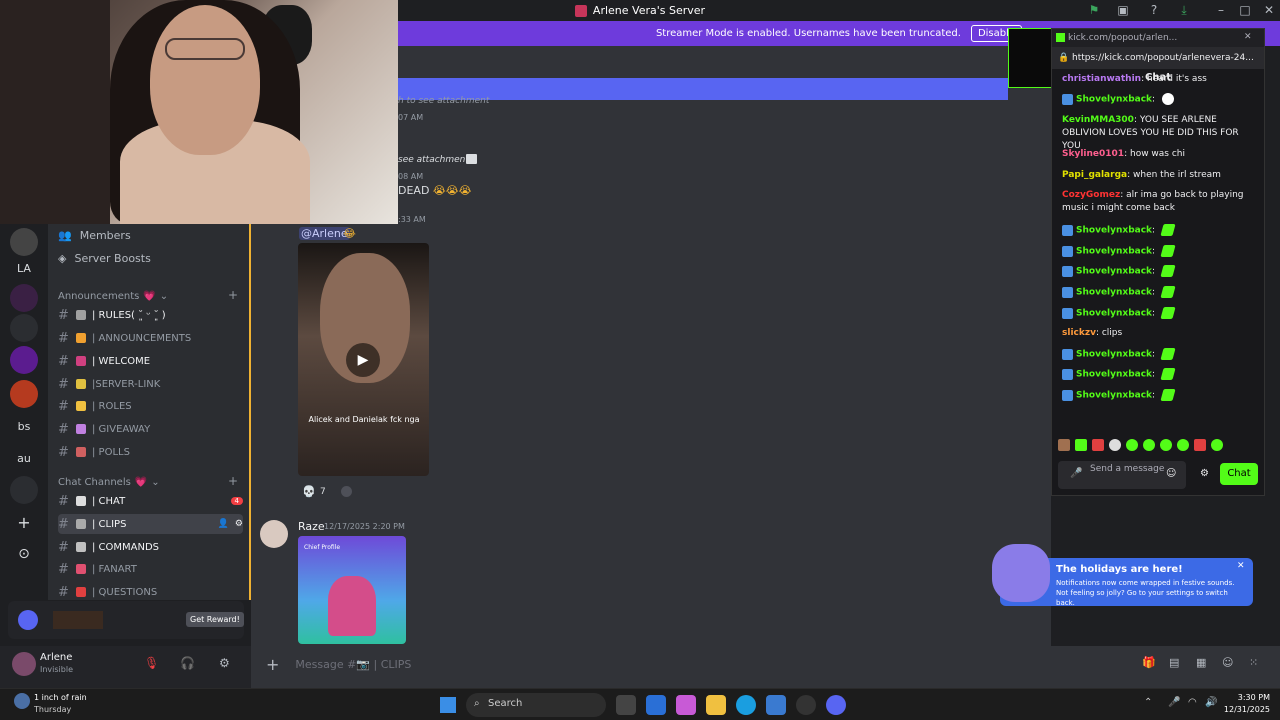  What do you see at coordinates (104, 258) in the screenshot?
I see `server-boosts-link: ◈ Server Boosts` at bounding box center [104, 258].